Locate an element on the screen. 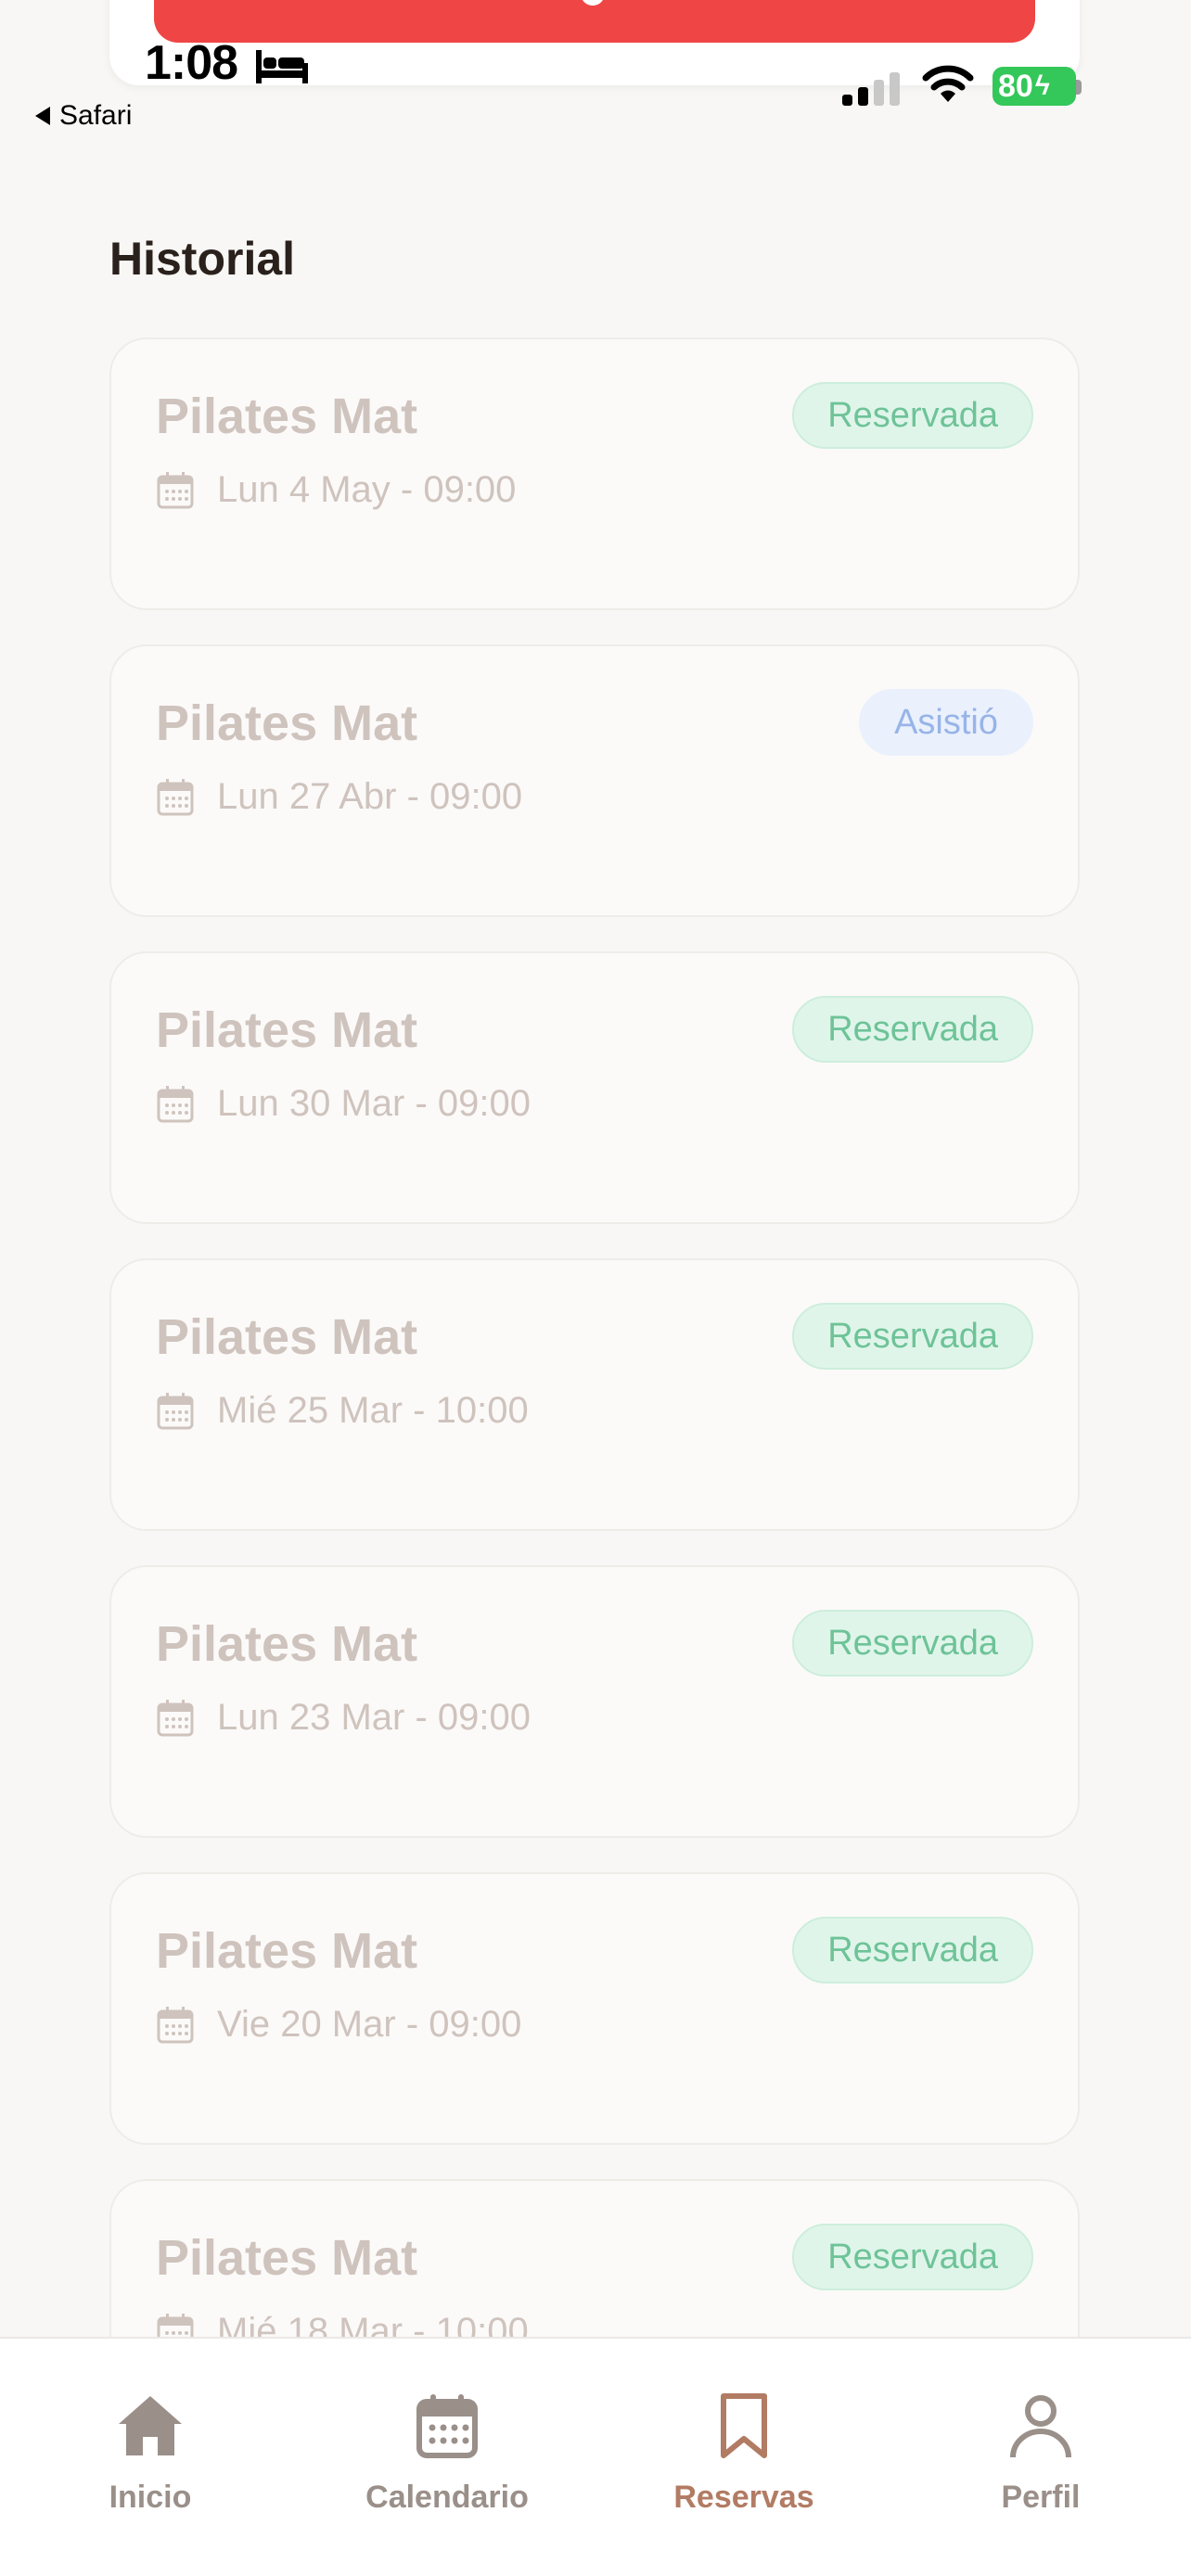  date-text: Lun 23 Mar - 09:00 is located at coordinates (374, 1718).